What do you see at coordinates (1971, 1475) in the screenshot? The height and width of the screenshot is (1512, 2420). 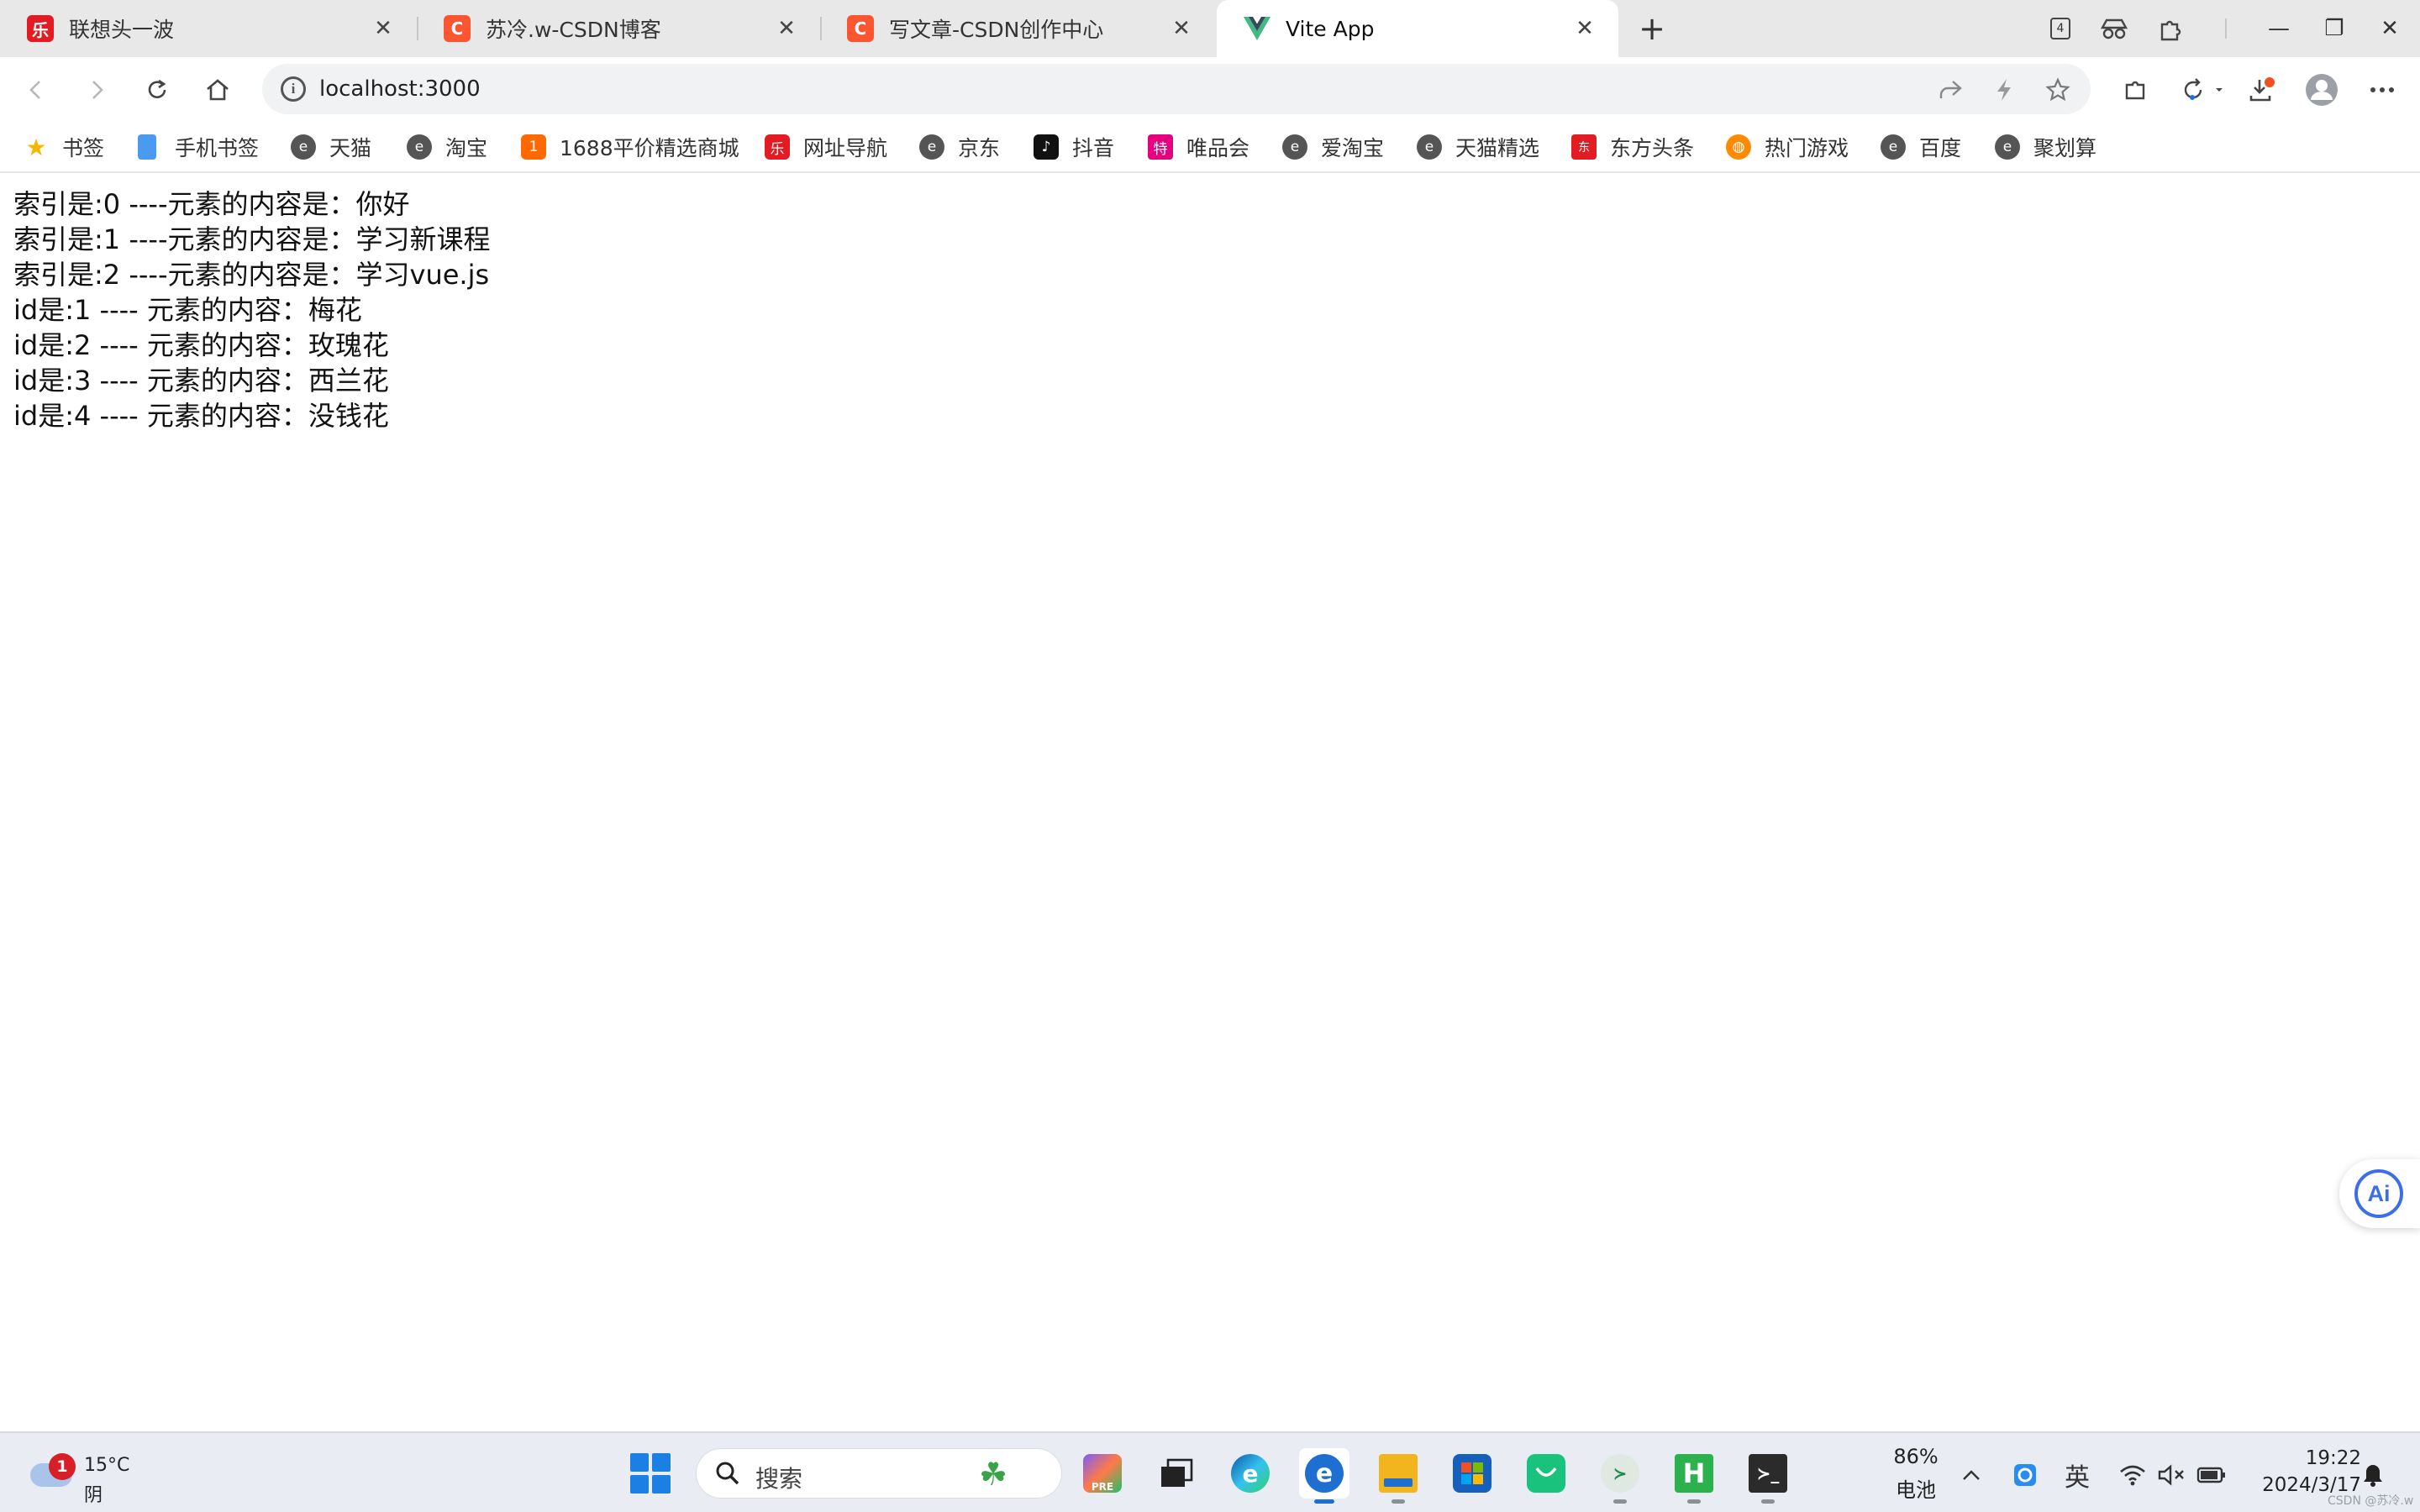 I see `chevron-up-icon` at bounding box center [1971, 1475].